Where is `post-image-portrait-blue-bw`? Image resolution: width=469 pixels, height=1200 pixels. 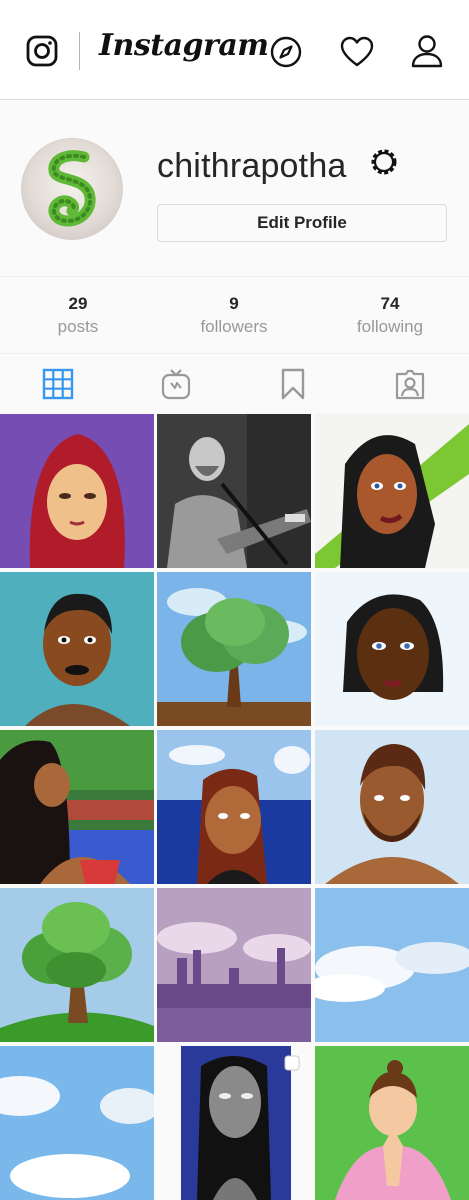 post-image-portrait-blue-bw is located at coordinates (234, 1123).